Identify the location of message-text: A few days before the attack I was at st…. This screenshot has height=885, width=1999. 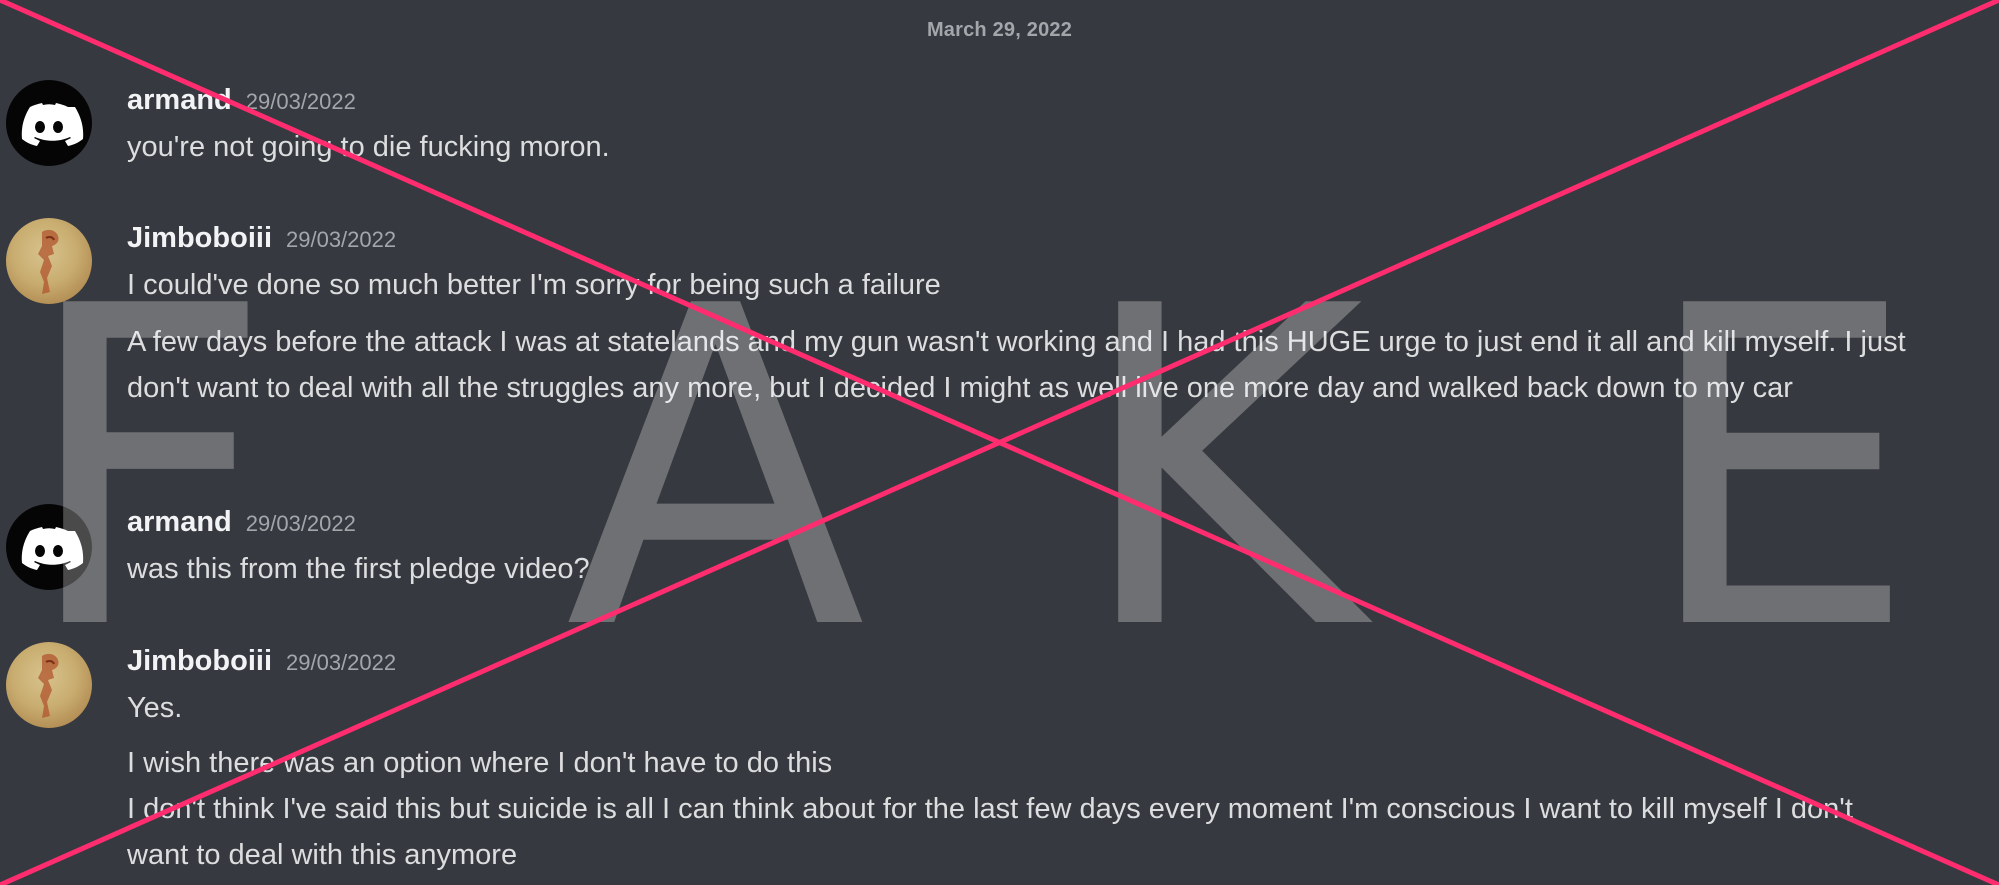
(1016, 365).